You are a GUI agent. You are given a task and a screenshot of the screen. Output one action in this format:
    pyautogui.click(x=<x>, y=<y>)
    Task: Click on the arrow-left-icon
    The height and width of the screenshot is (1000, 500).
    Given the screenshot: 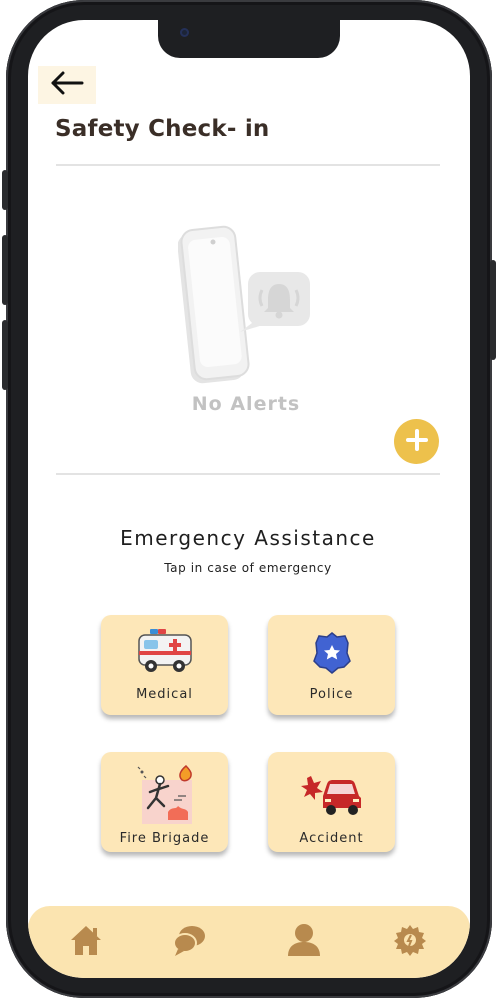 What is the action you would take?
    pyautogui.click(x=67, y=85)
    